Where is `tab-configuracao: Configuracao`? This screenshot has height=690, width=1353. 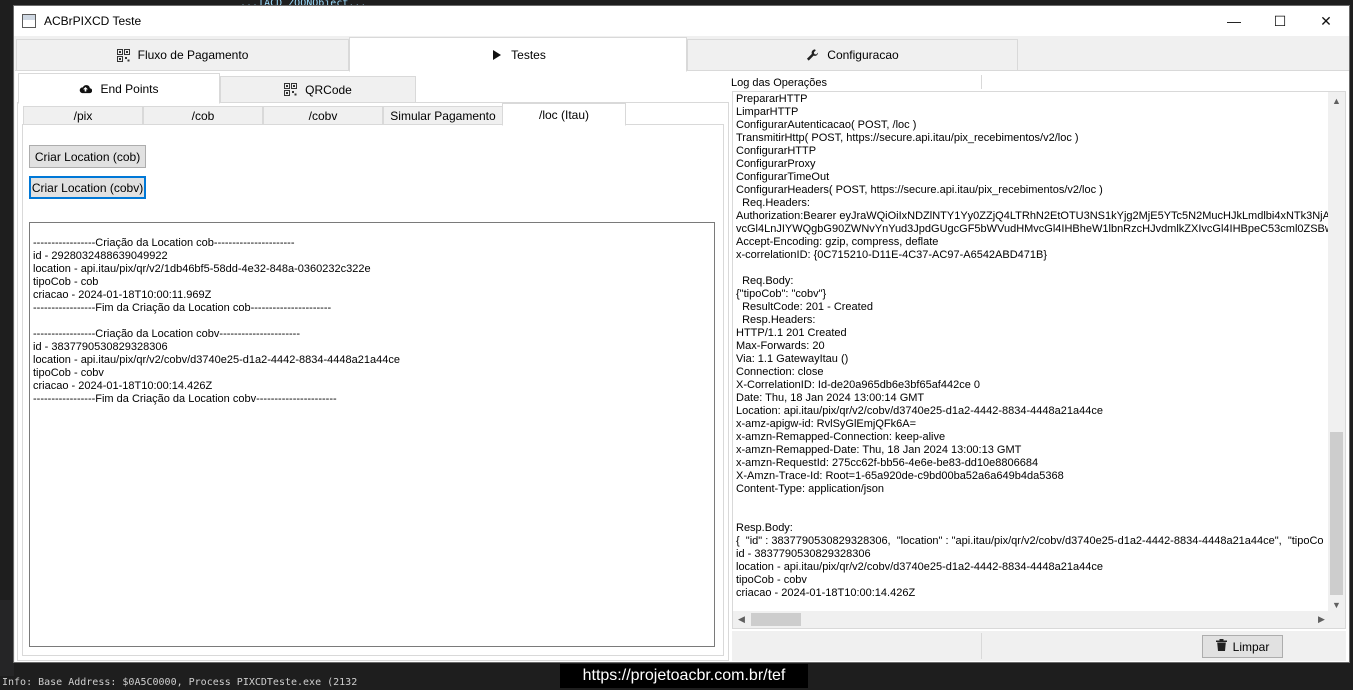 tab-configuracao: Configuracao is located at coordinates (852, 55).